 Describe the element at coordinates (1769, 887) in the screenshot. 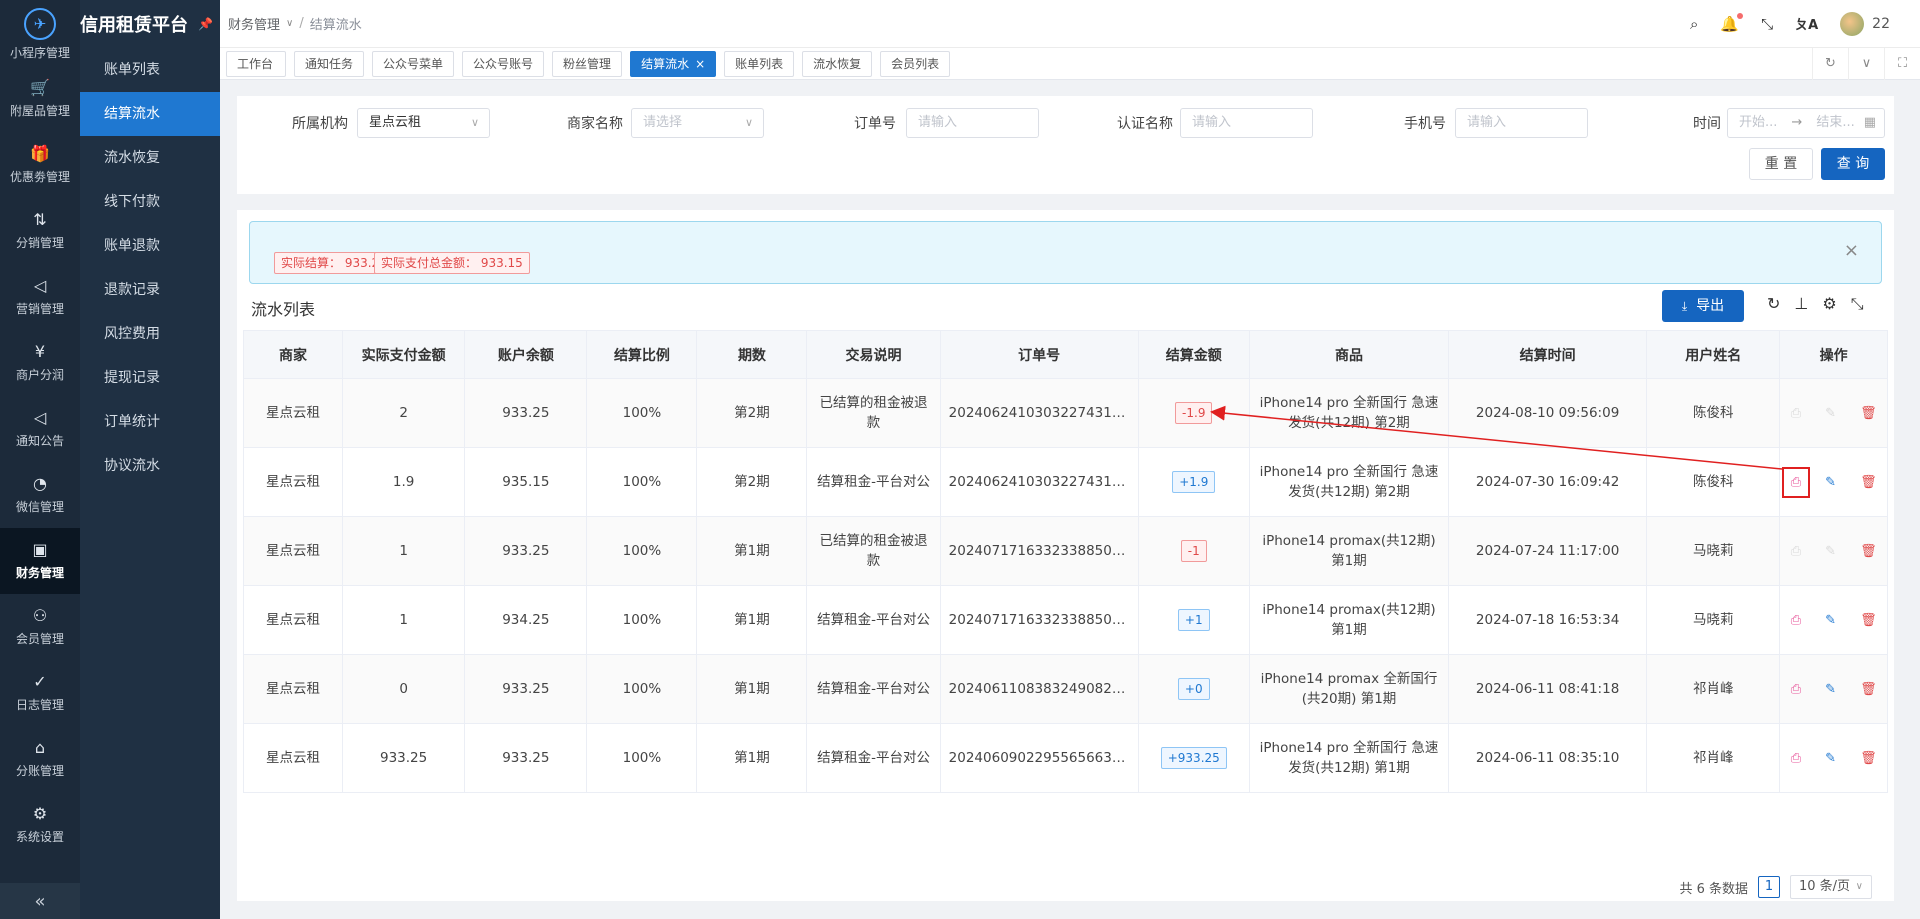

I see `page-number: 1` at that location.